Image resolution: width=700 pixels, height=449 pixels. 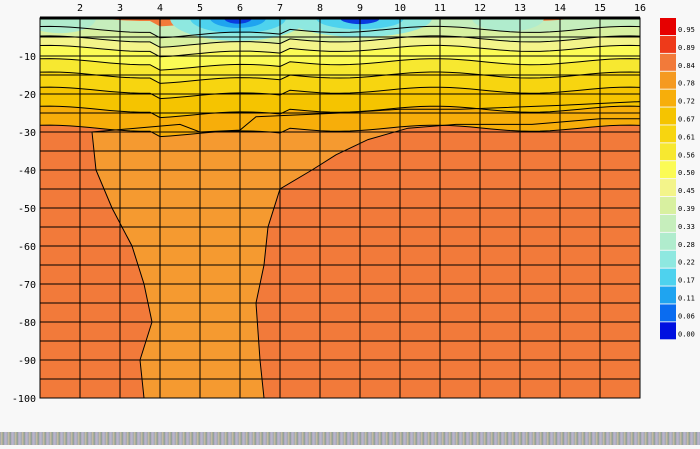 What do you see at coordinates (400, 8) in the screenshot?
I see `x-tick-label-10: 10` at bounding box center [400, 8].